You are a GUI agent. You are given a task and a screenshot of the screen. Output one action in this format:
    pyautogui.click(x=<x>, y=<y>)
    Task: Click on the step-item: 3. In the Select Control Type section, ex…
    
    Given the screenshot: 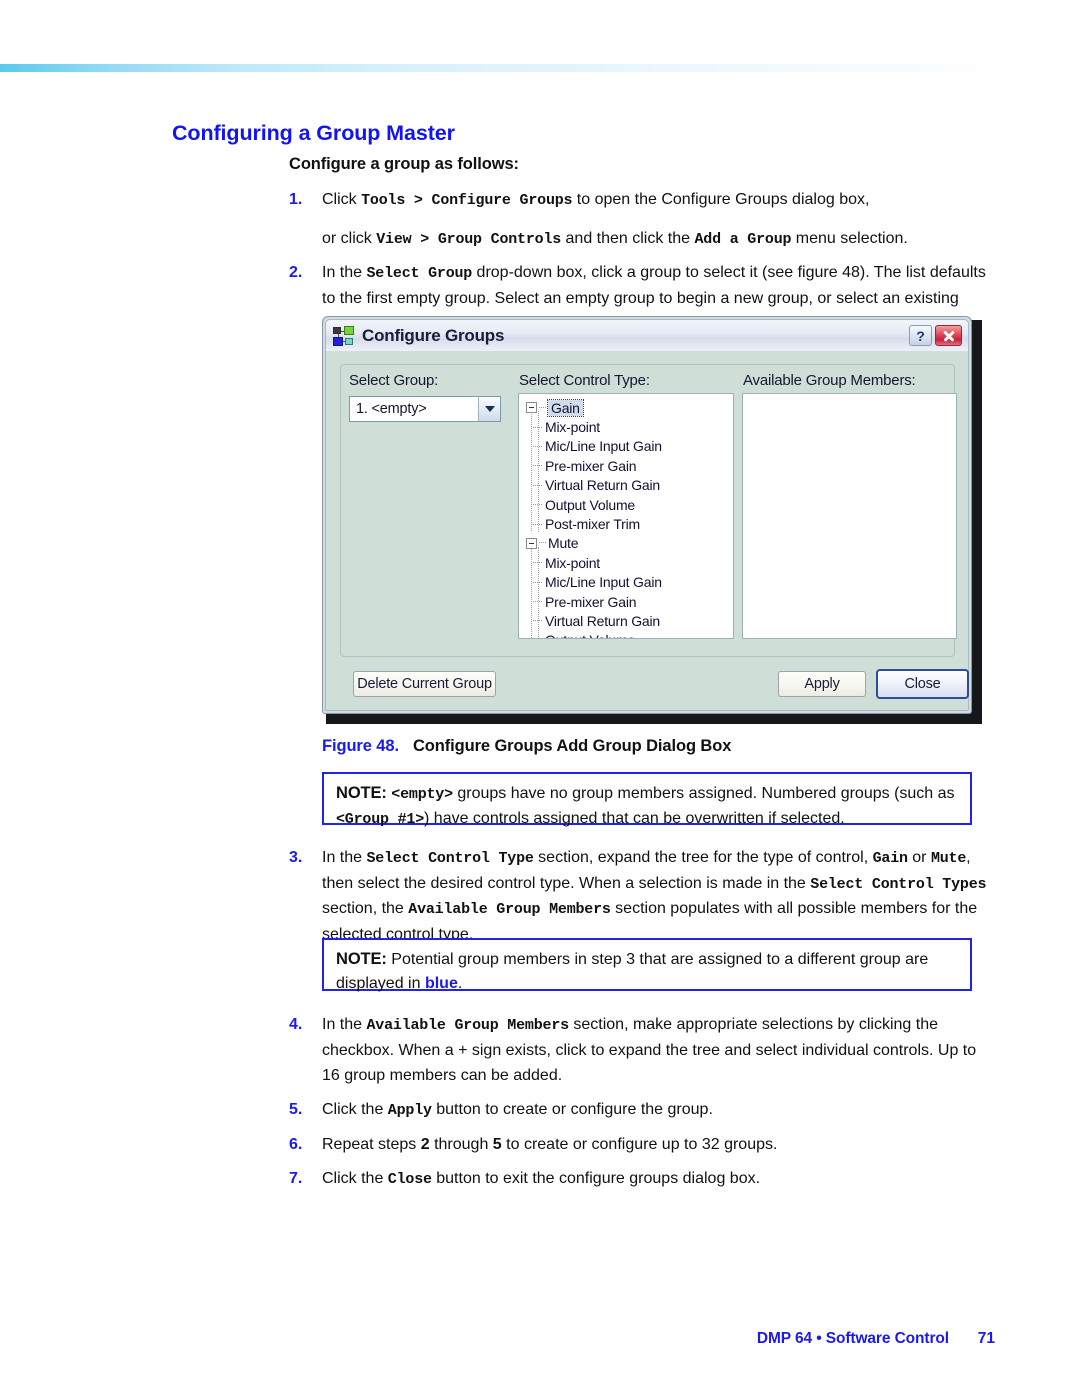 What is the action you would take?
    pyautogui.click(x=639, y=896)
    